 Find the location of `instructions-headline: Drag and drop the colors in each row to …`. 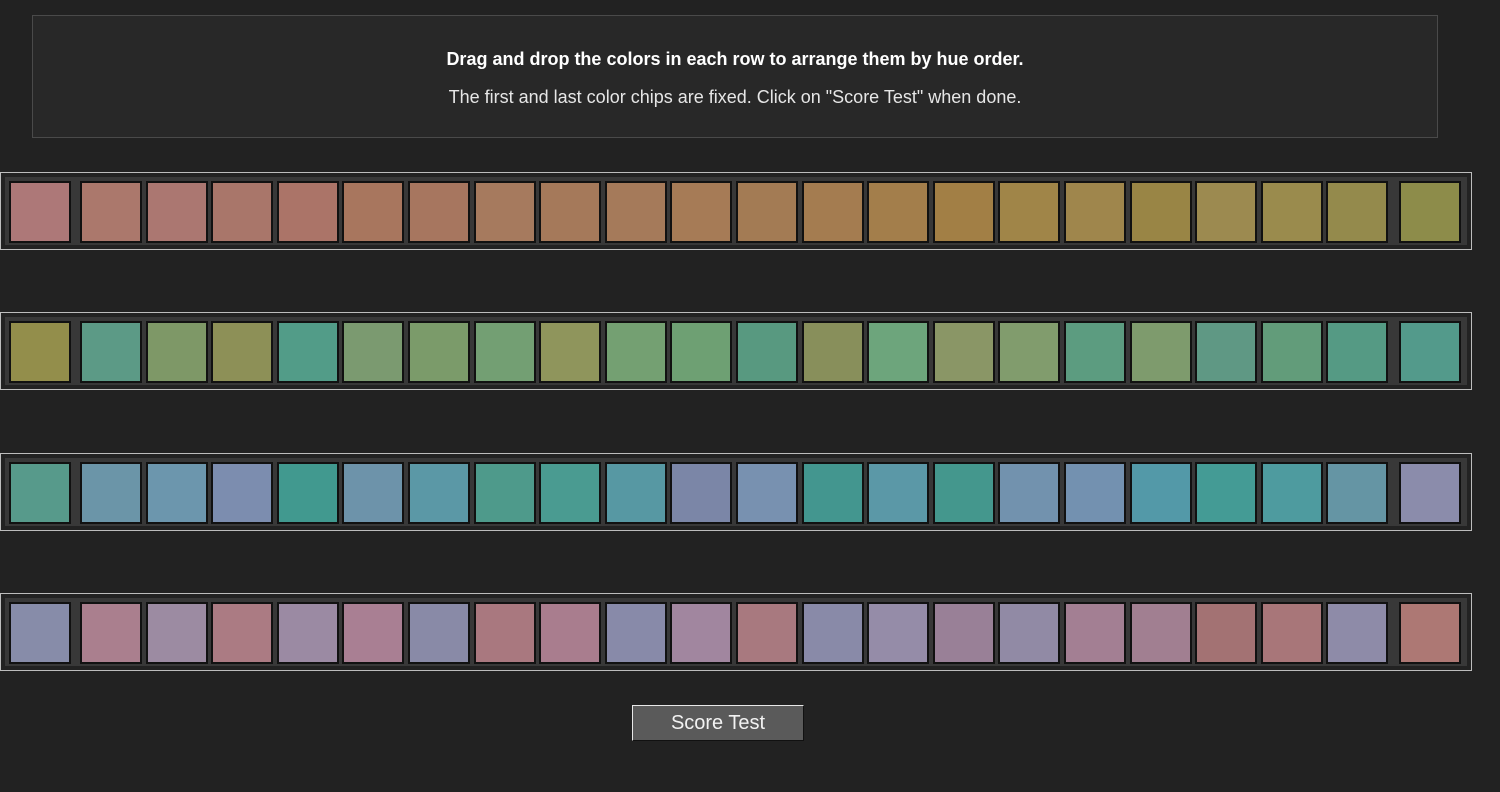

instructions-headline: Drag and drop the colors in each row to … is located at coordinates (735, 59).